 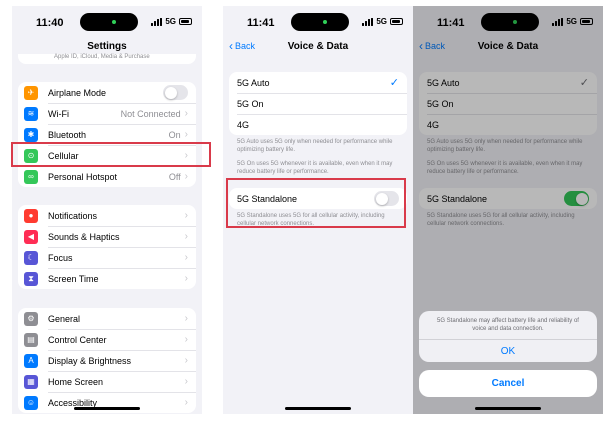 I want to click on notifications-icon: ●, so click(x=31, y=215).